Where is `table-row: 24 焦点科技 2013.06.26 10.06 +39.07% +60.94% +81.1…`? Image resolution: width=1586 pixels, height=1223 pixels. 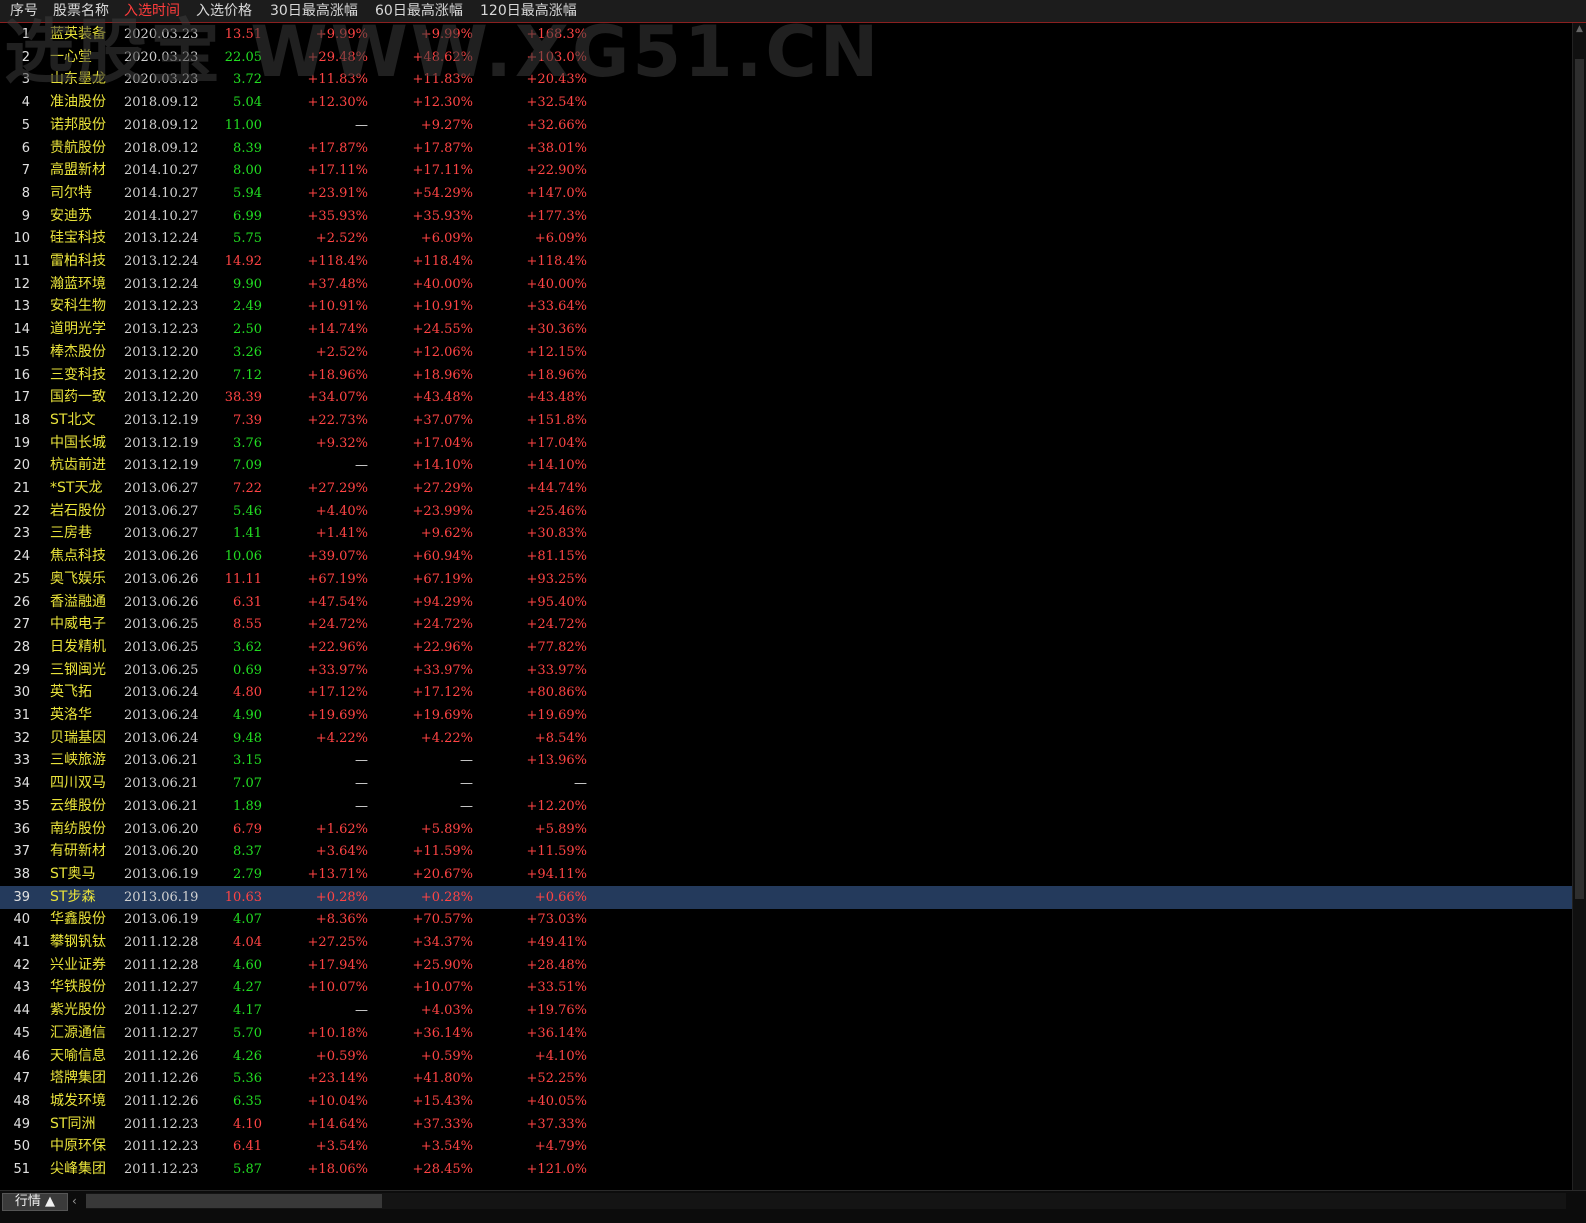 table-row: 24 焦点科技 2013.06.26 10.06 +39.07% +60.94% +81.1… is located at coordinates (786, 556).